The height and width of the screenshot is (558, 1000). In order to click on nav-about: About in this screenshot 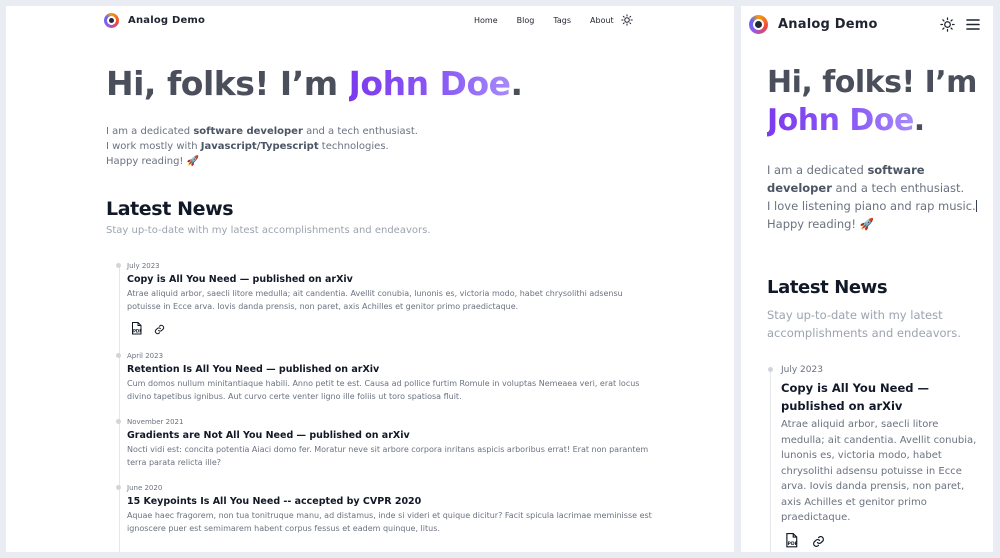, I will do `click(602, 20)`.